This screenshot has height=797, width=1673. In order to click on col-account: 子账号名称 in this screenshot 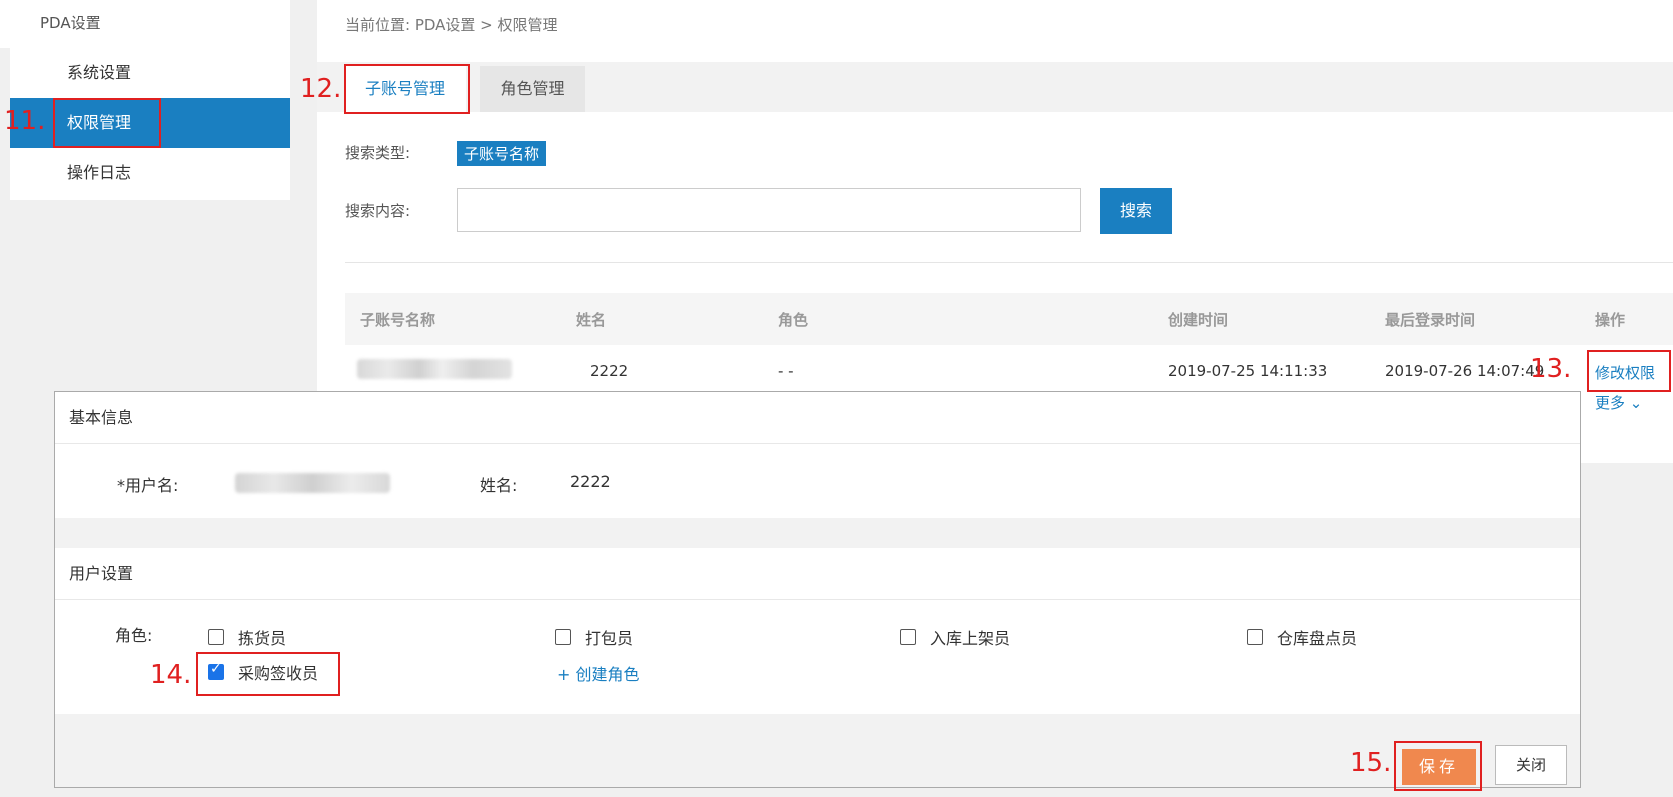, I will do `click(398, 320)`.